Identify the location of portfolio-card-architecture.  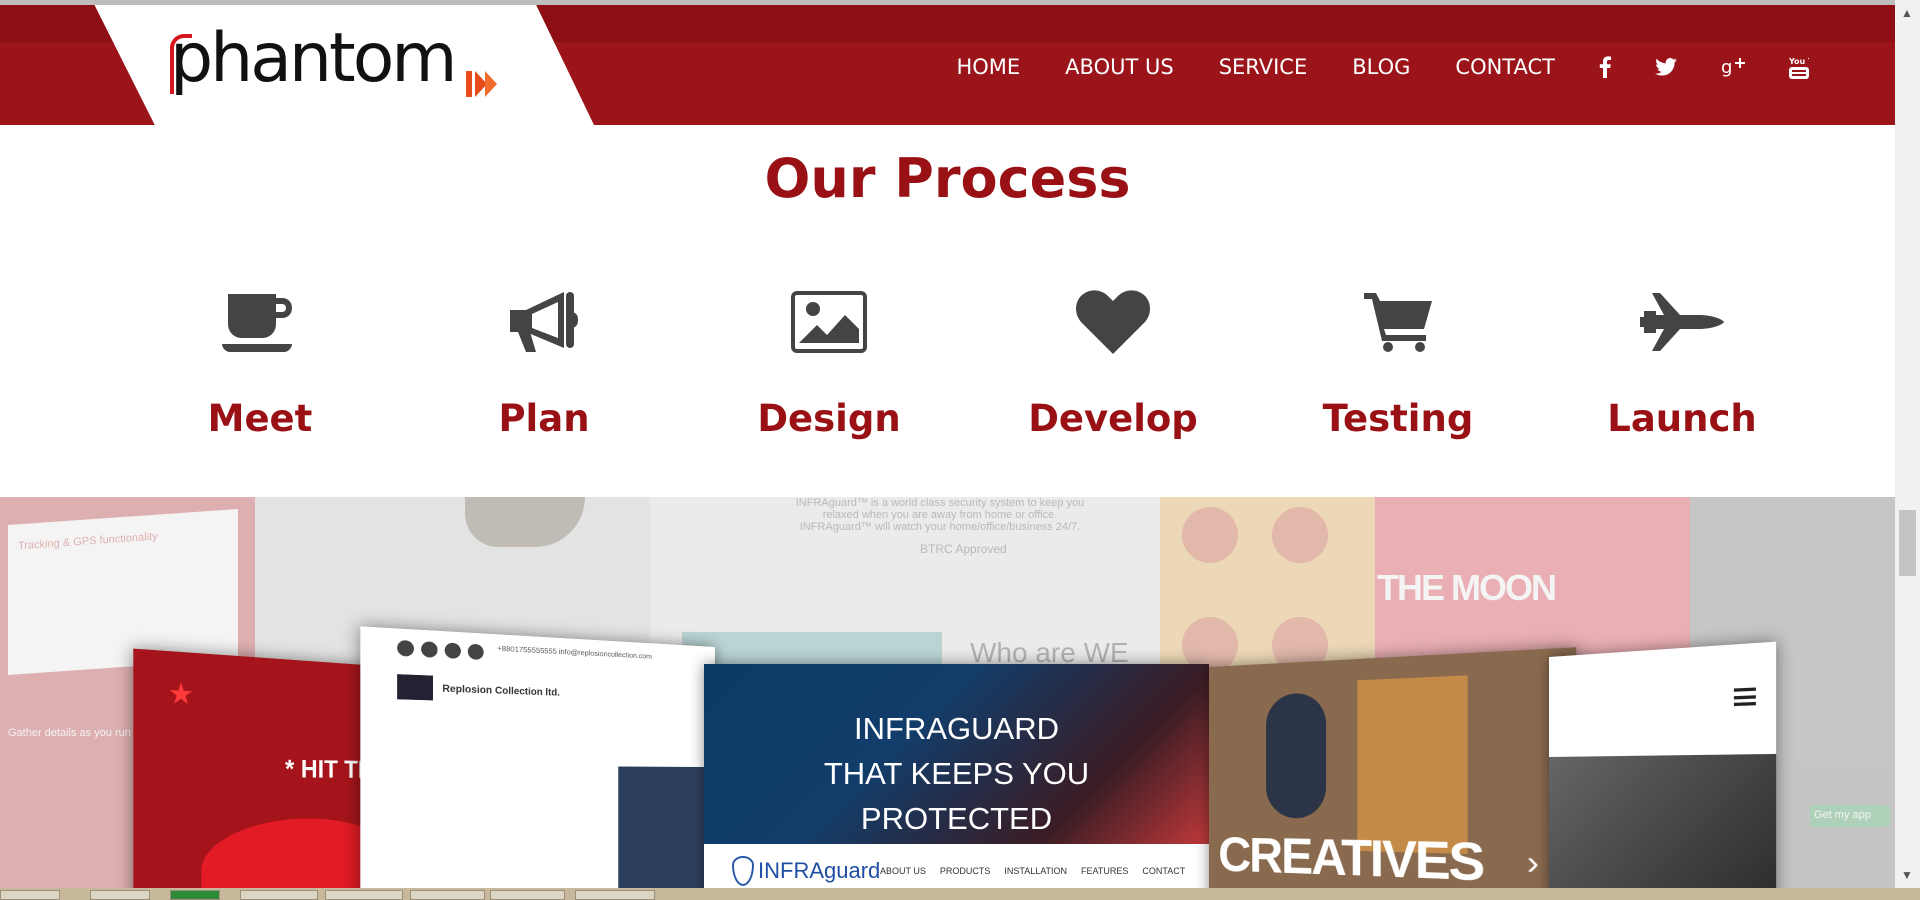
(1663, 764).